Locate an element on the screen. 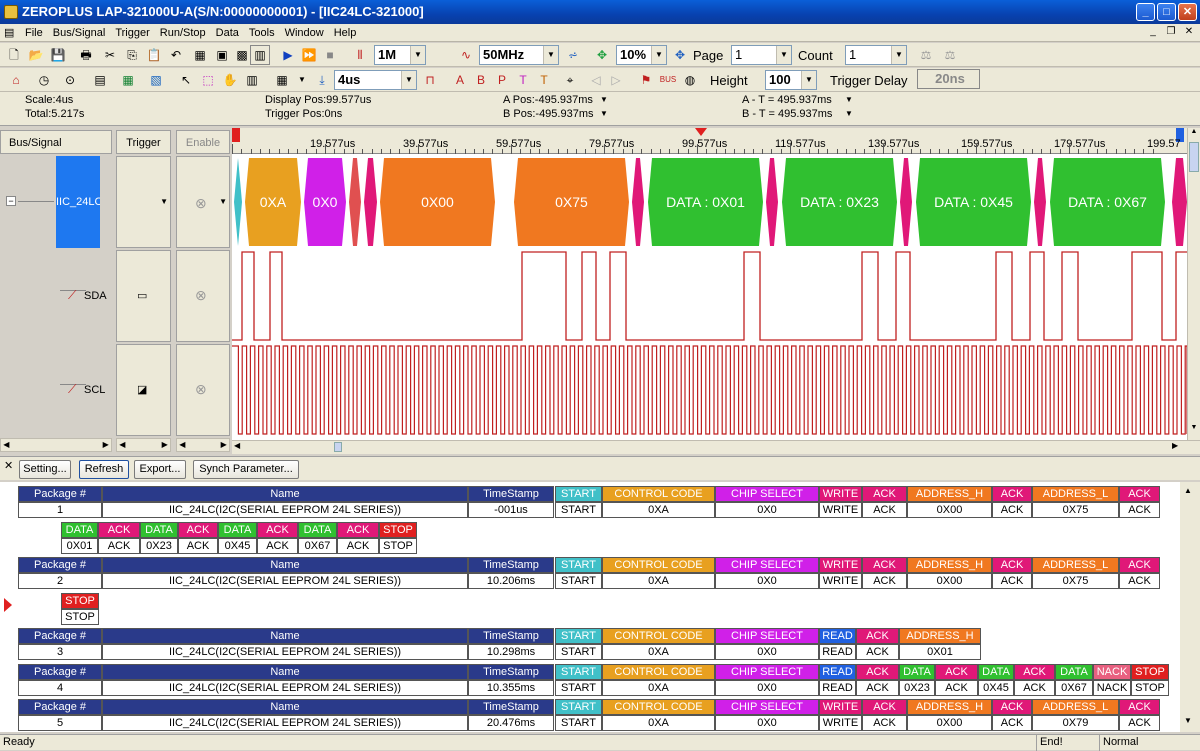 The width and height of the screenshot is (1200, 751). packet-value-cell: 0X0 is located at coordinates (767, 581).